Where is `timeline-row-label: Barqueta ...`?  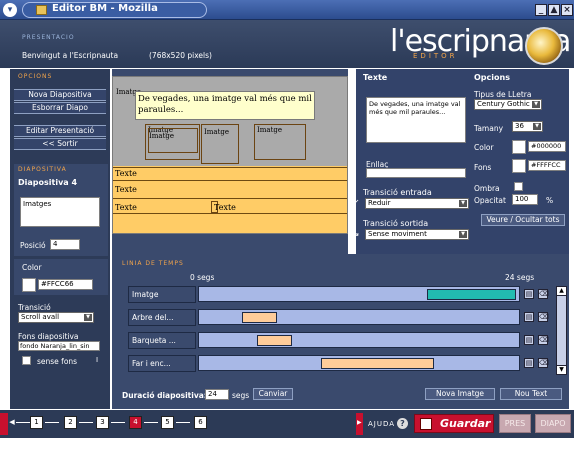
timeline-row-label: Barqueta ... is located at coordinates (162, 340).